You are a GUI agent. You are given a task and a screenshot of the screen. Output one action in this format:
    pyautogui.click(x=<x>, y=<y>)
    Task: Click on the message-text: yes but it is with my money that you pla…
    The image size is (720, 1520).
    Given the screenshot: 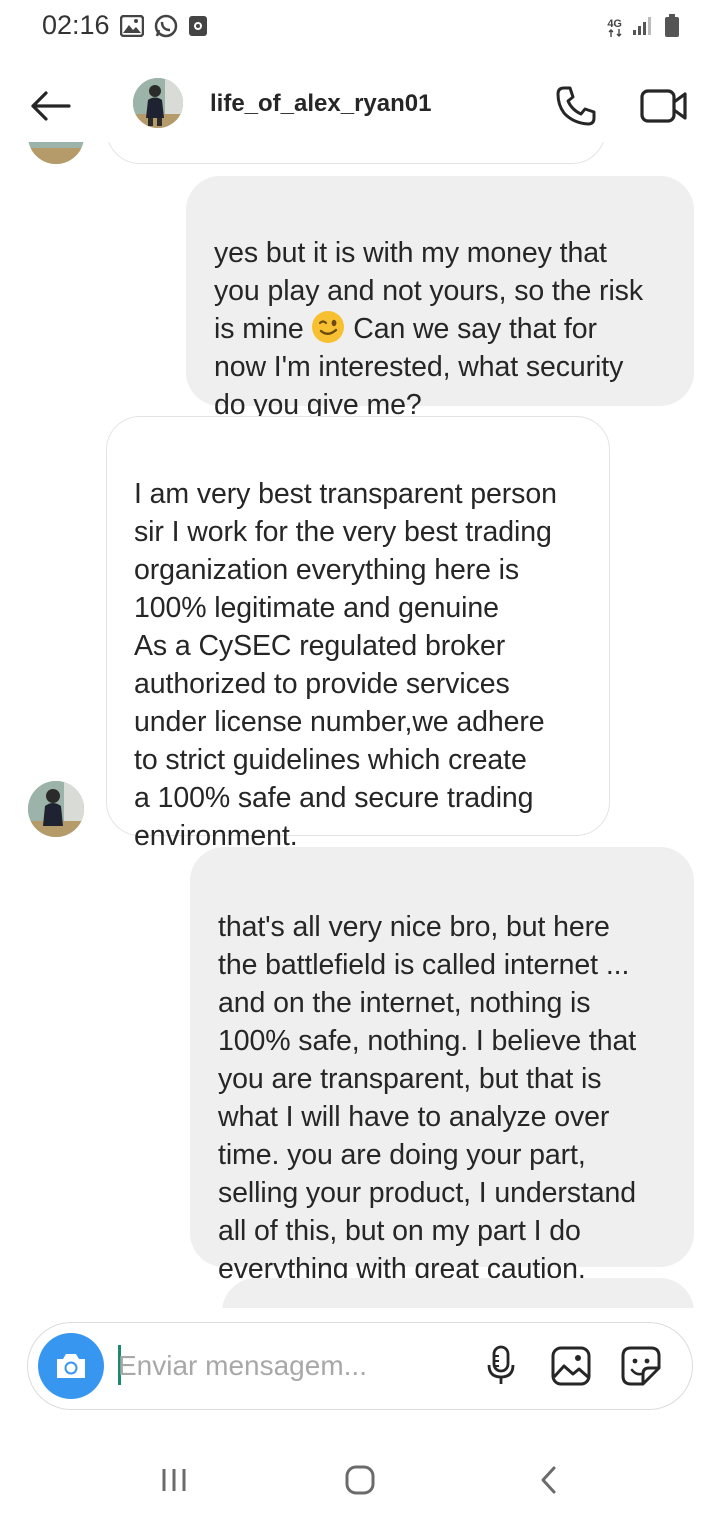 What is the action you would take?
    pyautogui.click(x=428, y=329)
    